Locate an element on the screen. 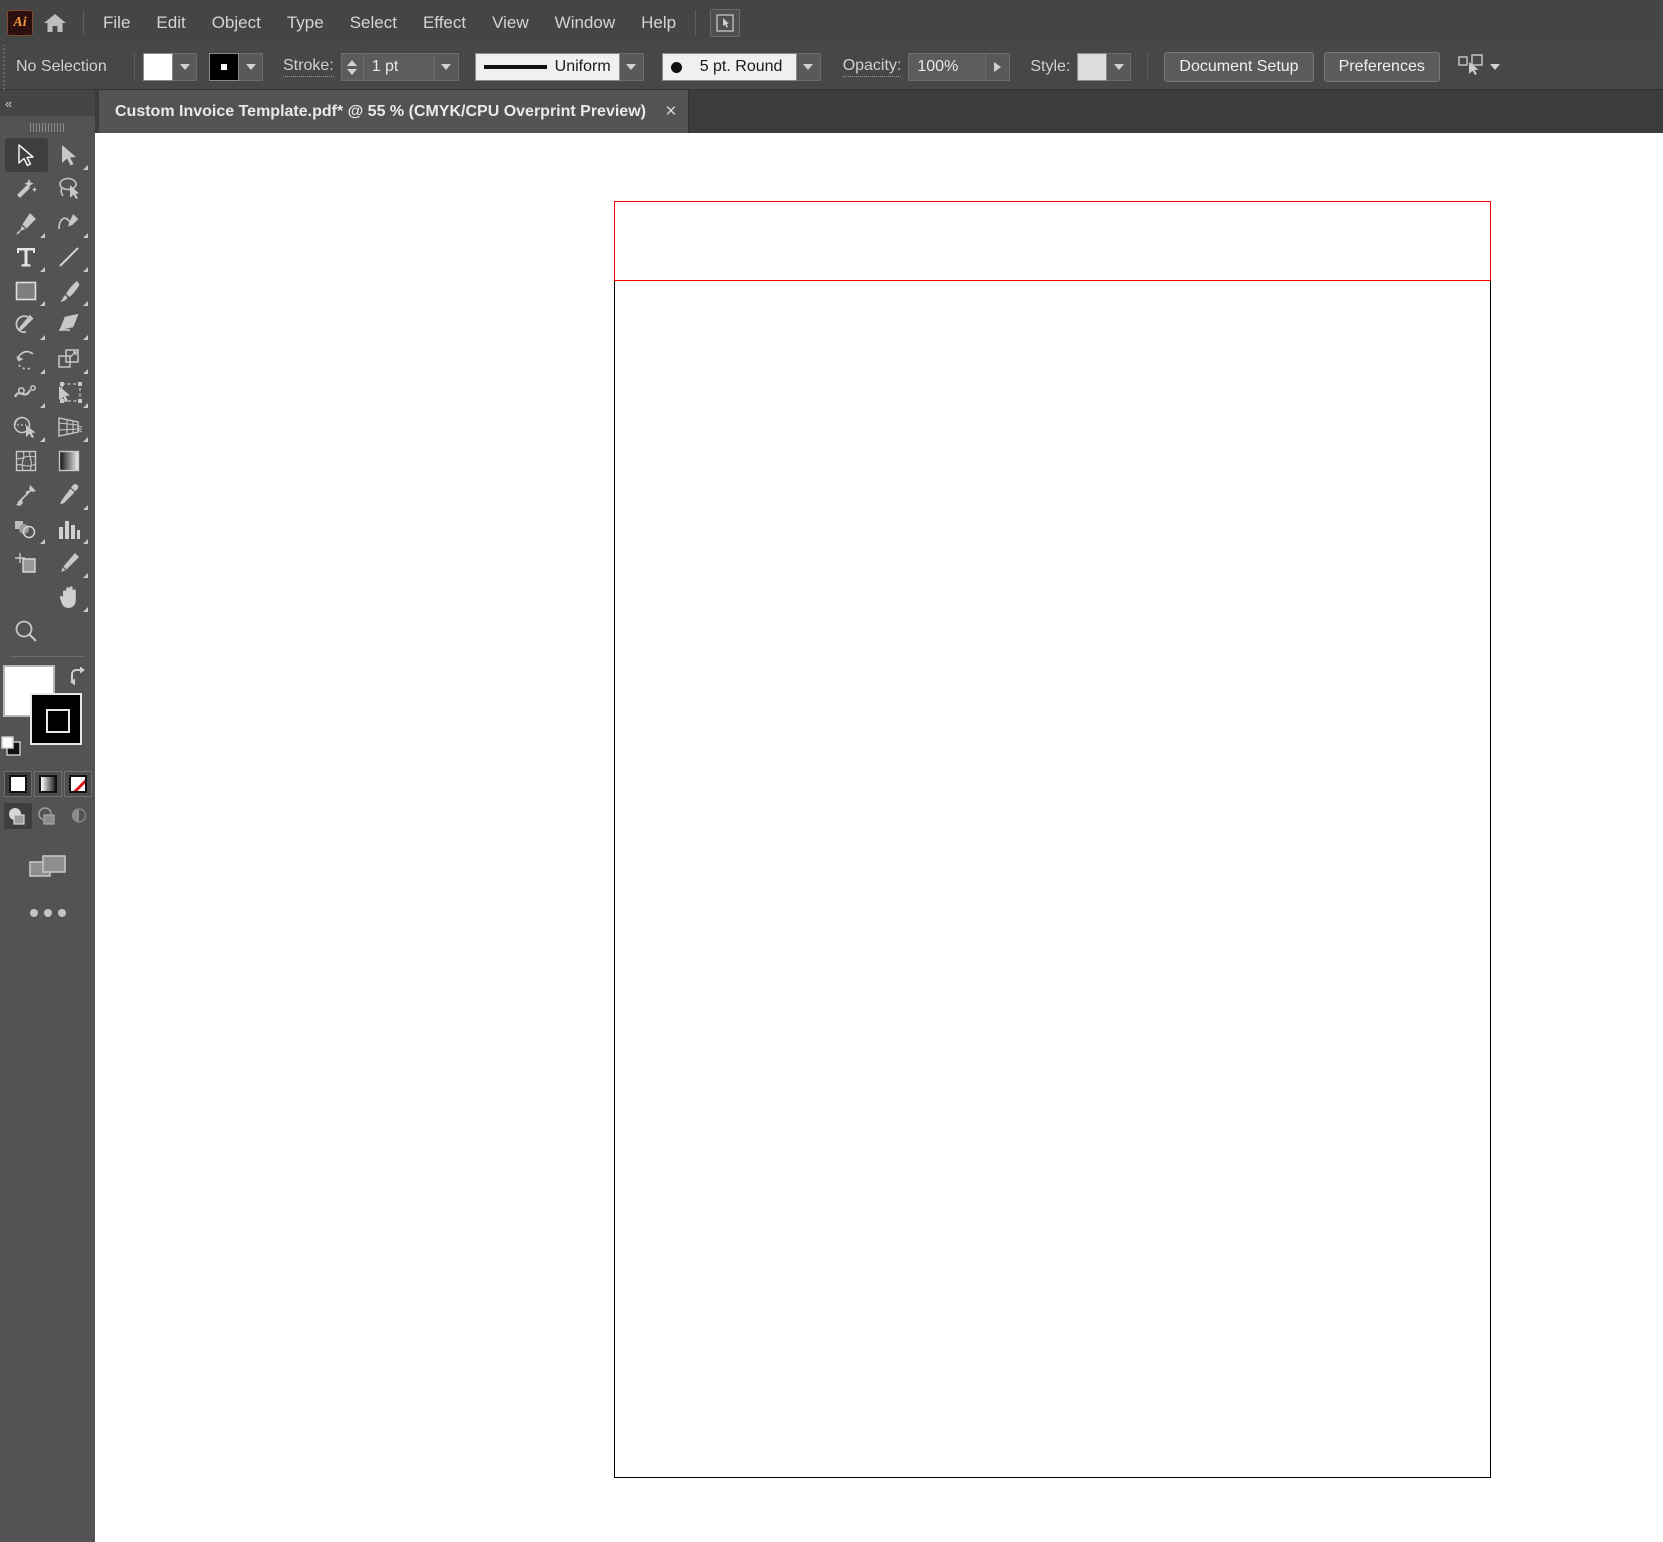 This screenshot has height=1542, width=1663. scale-tool is located at coordinates (69, 359).